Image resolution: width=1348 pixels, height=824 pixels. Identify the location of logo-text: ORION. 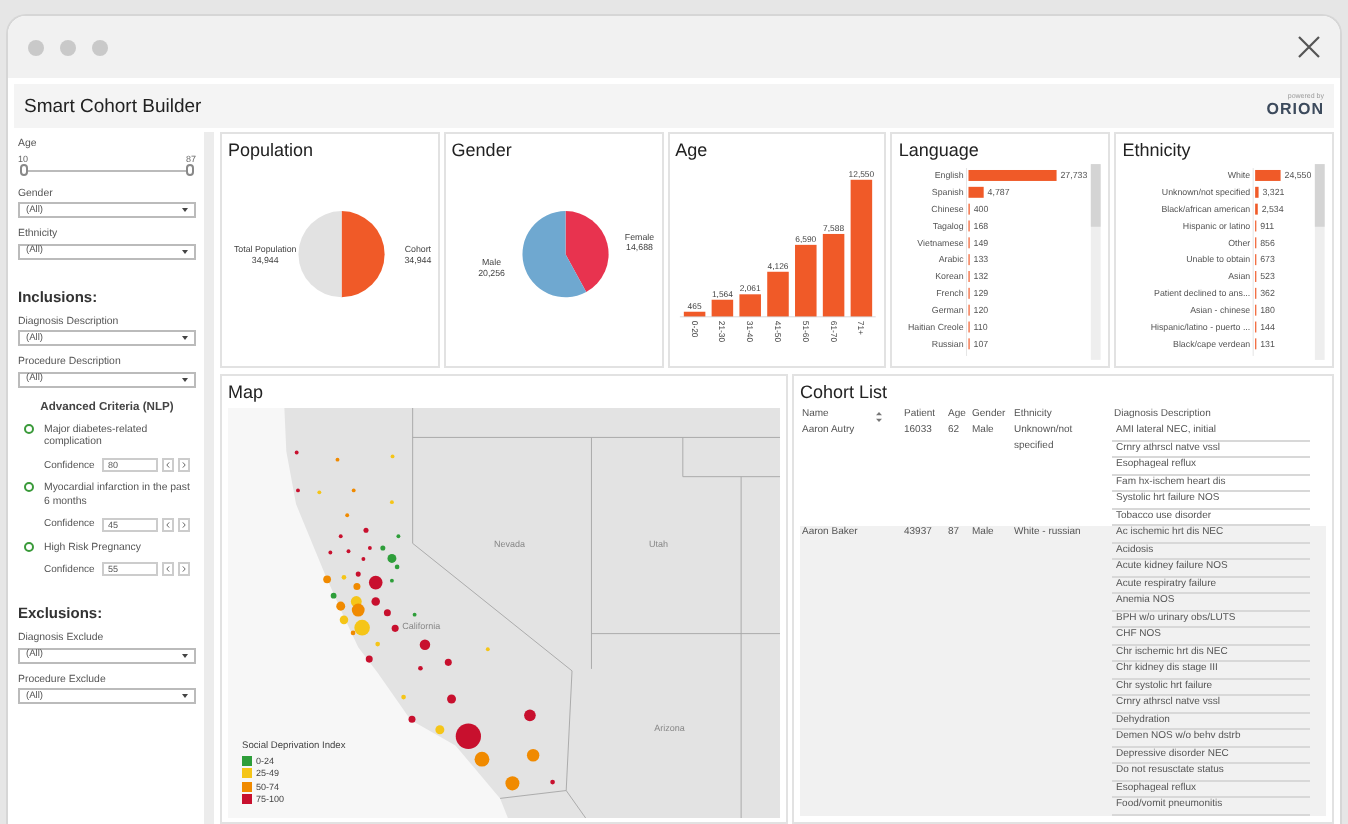
(1295, 109).